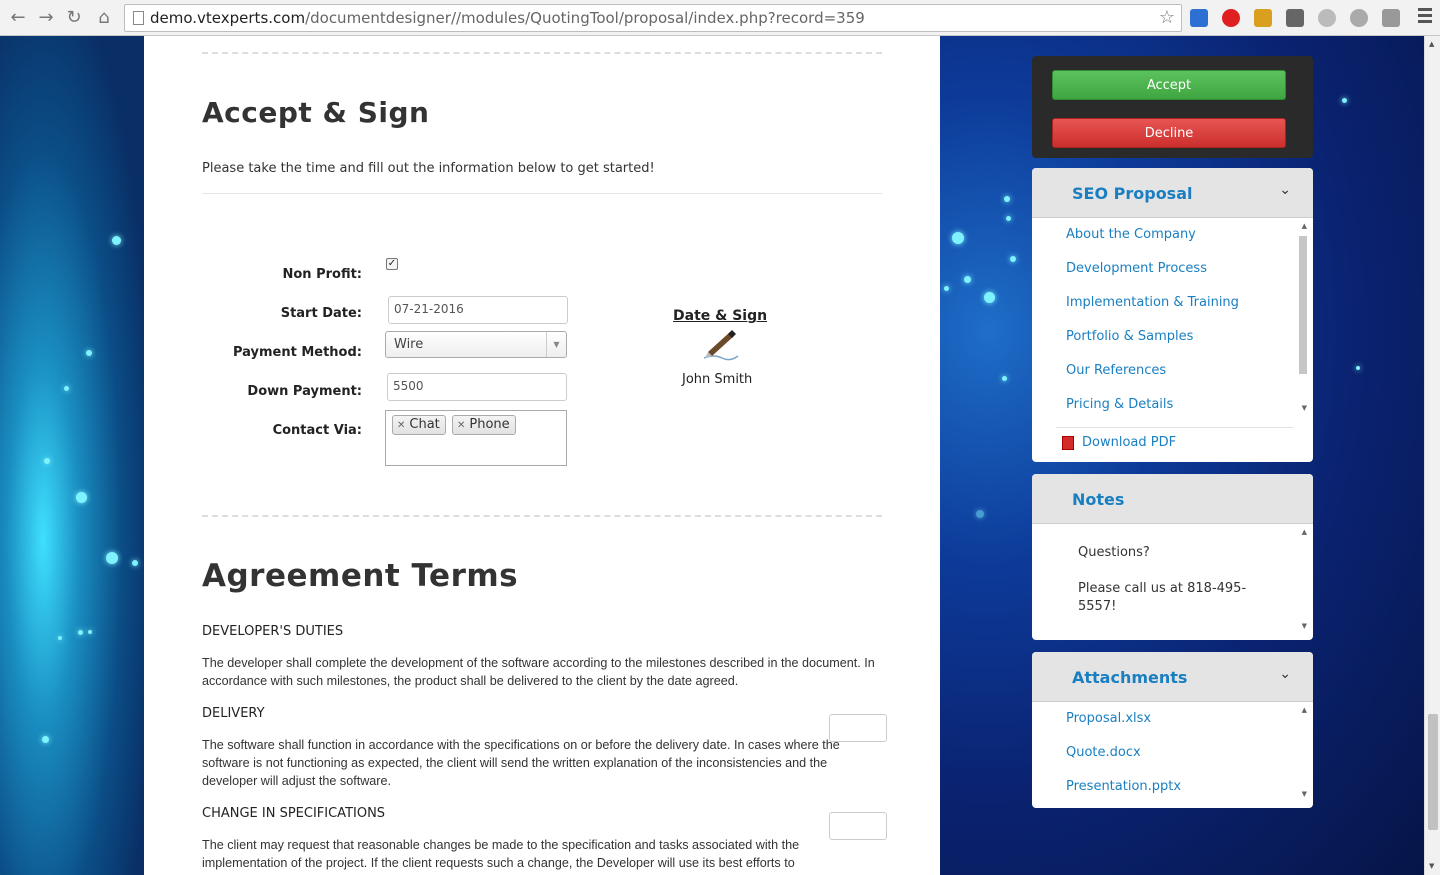 The image size is (1440, 875). I want to click on scrollbar-thumb, so click(1433, 772).